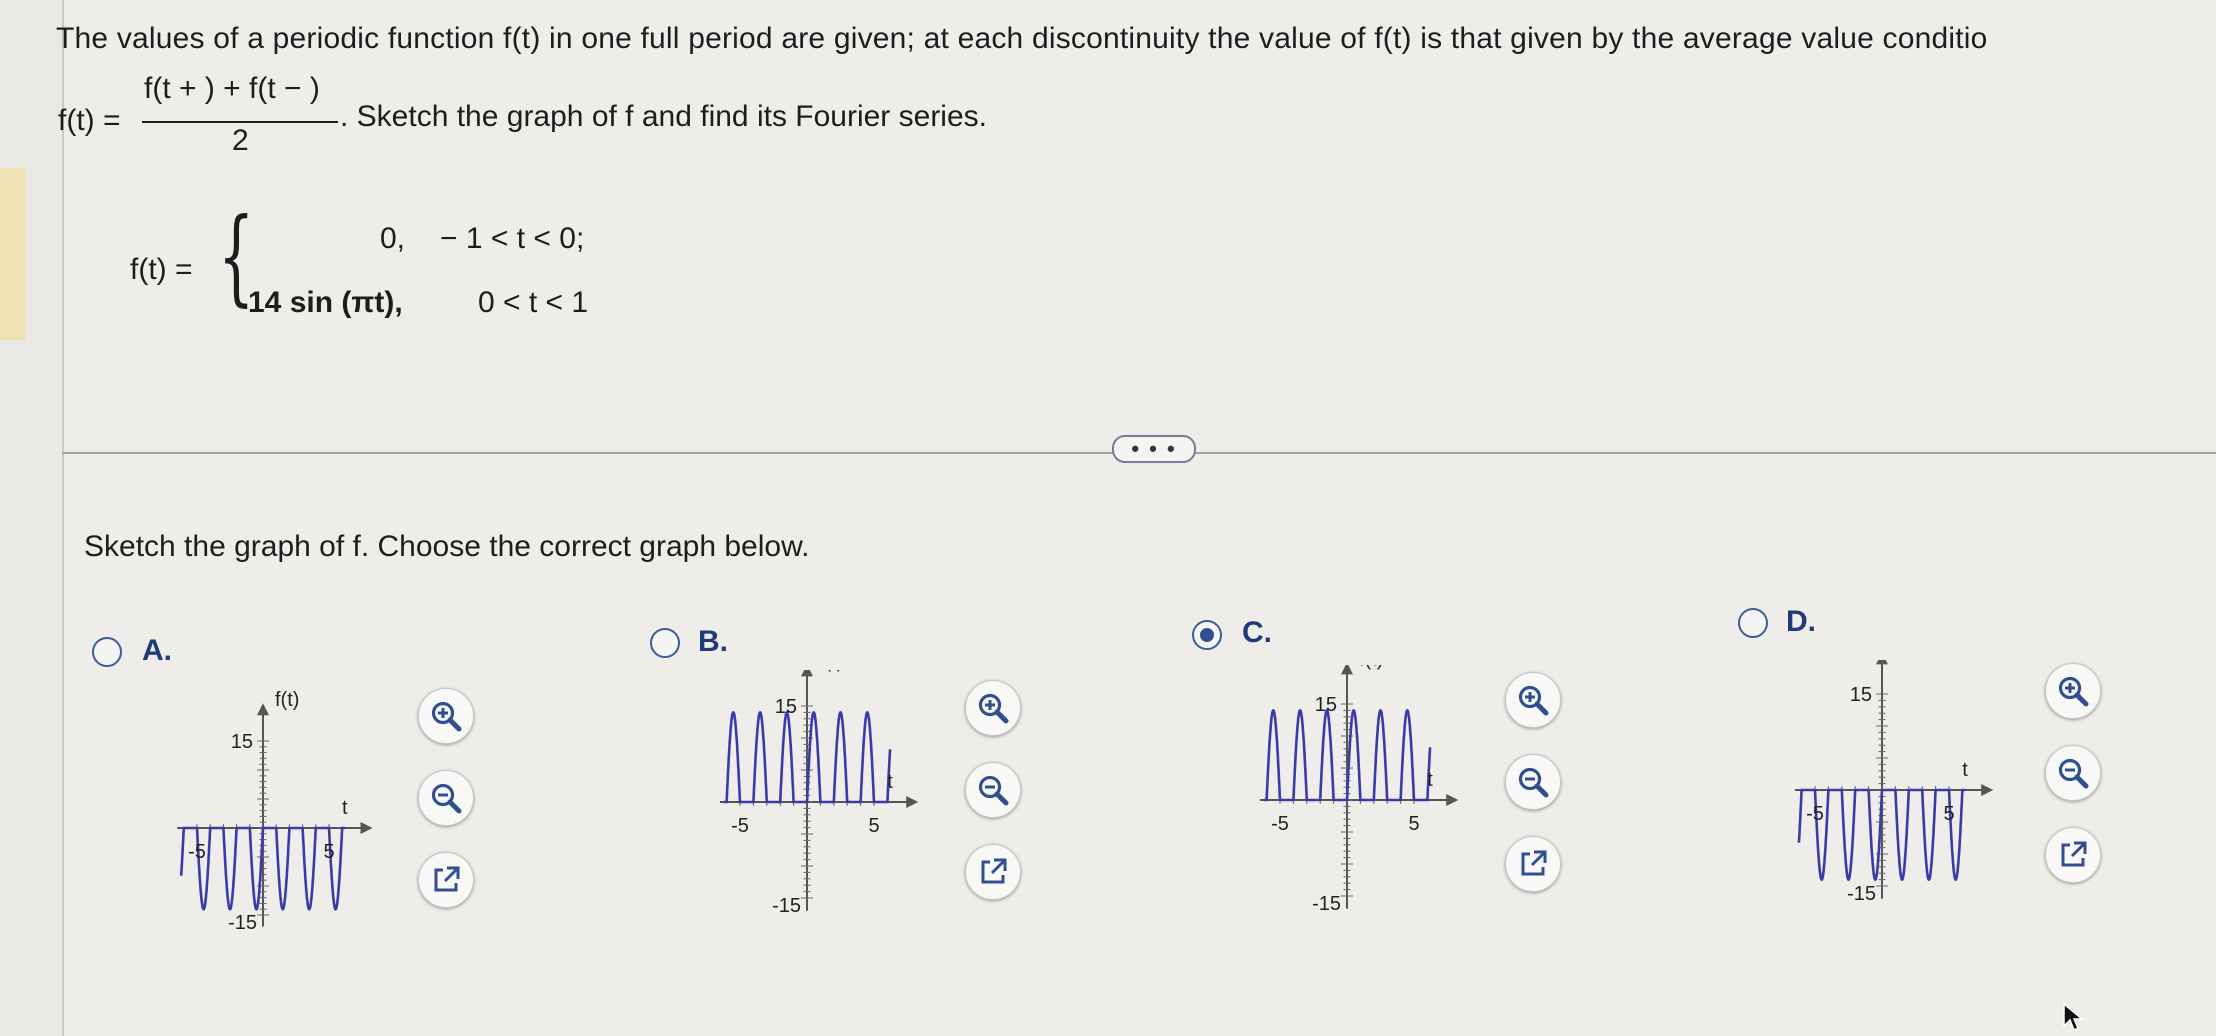  What do you see at coordinates (713, 642) in the screenshot?
I see `option-label-b: B.` at bounding box center [713, 642].